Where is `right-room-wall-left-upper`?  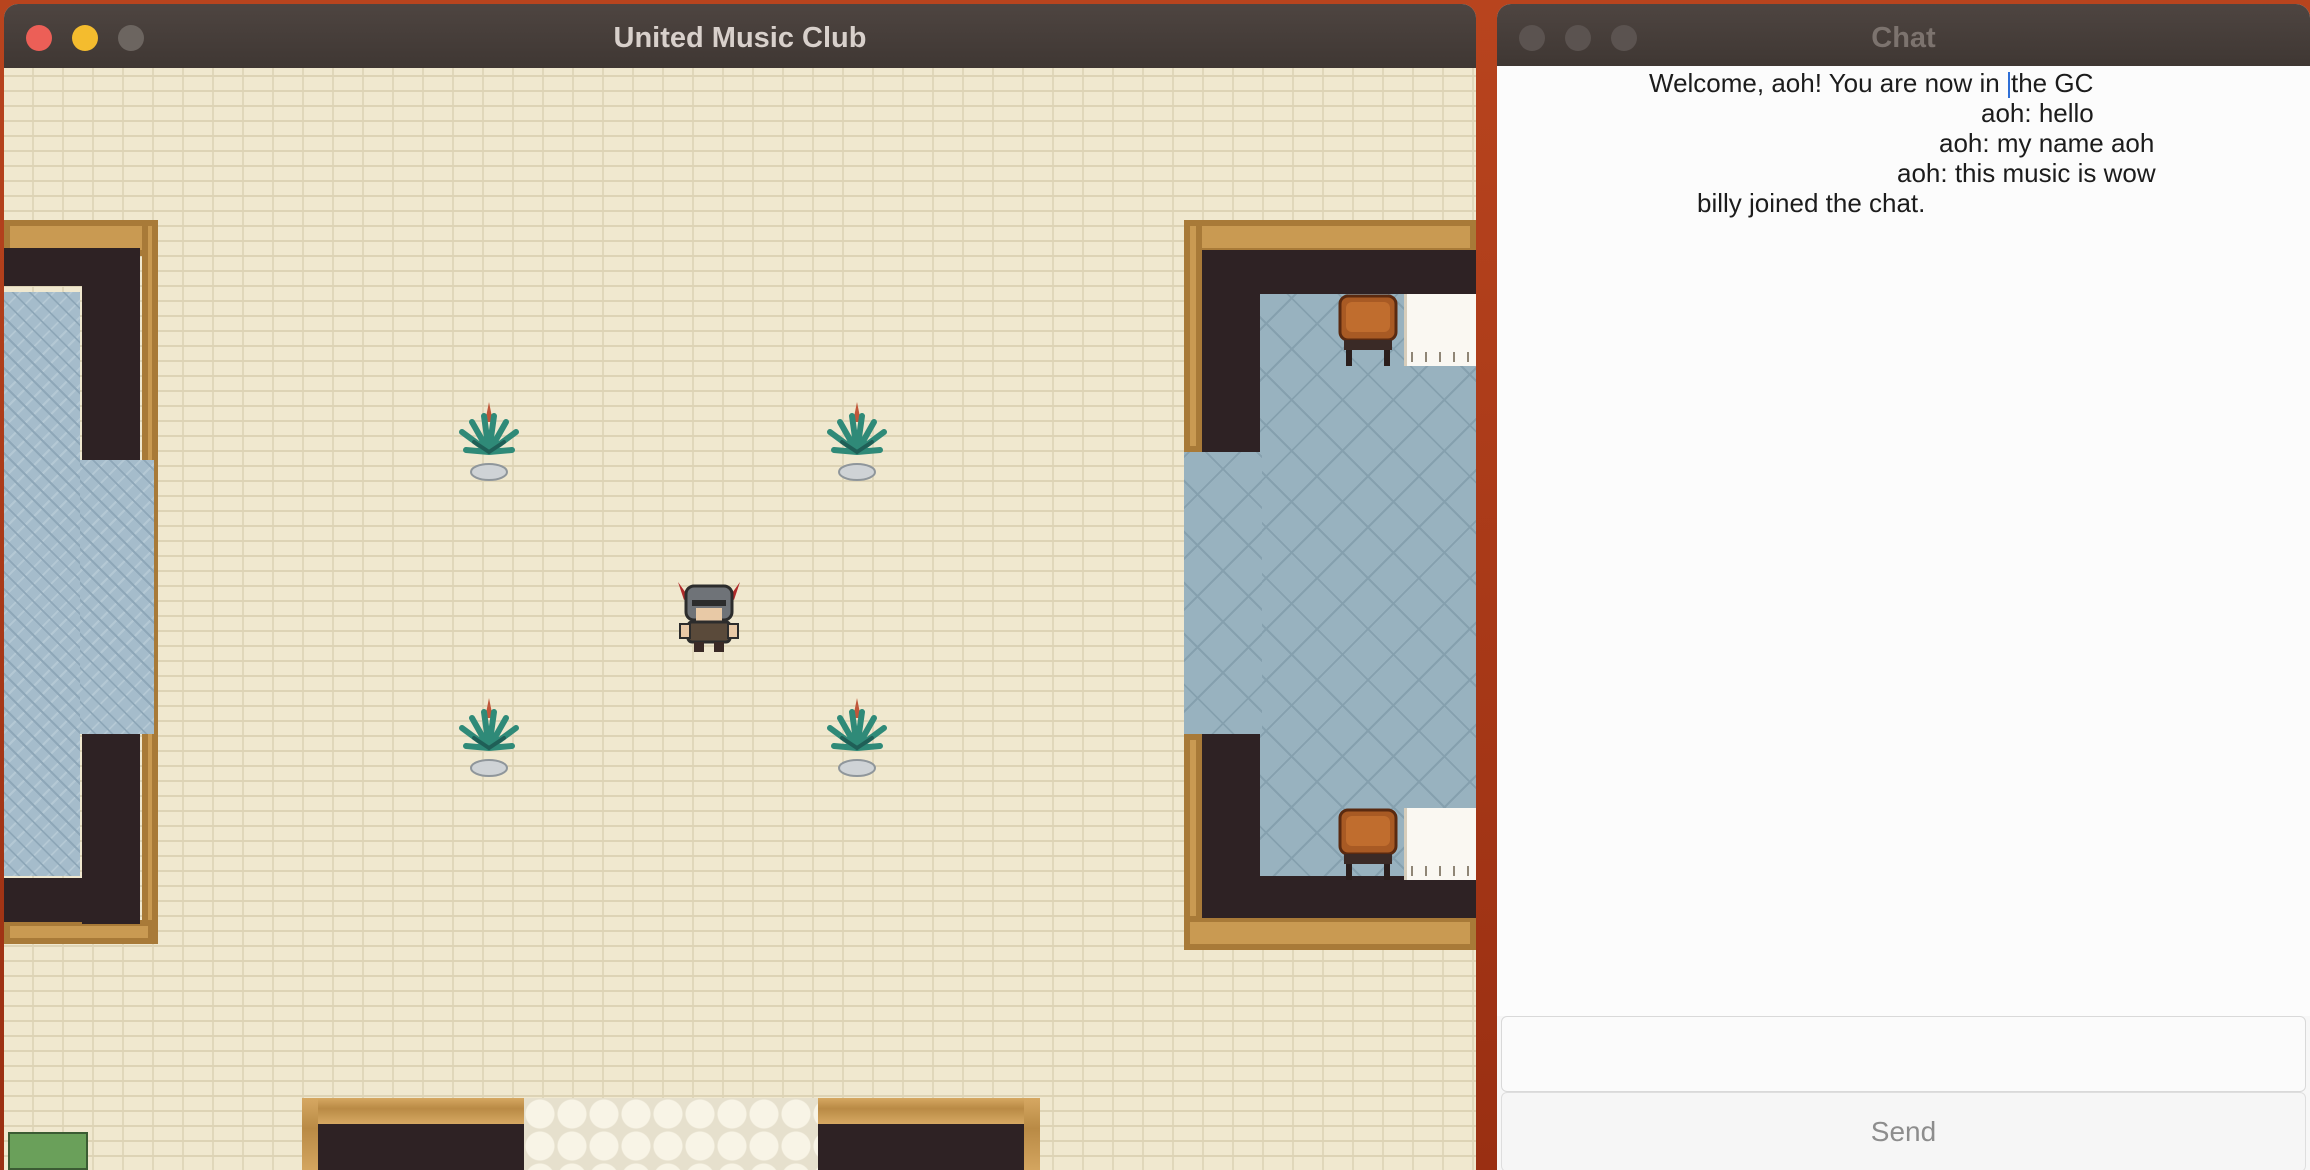 right-room-wall-left-upper is located at coordinates (1231, 351).